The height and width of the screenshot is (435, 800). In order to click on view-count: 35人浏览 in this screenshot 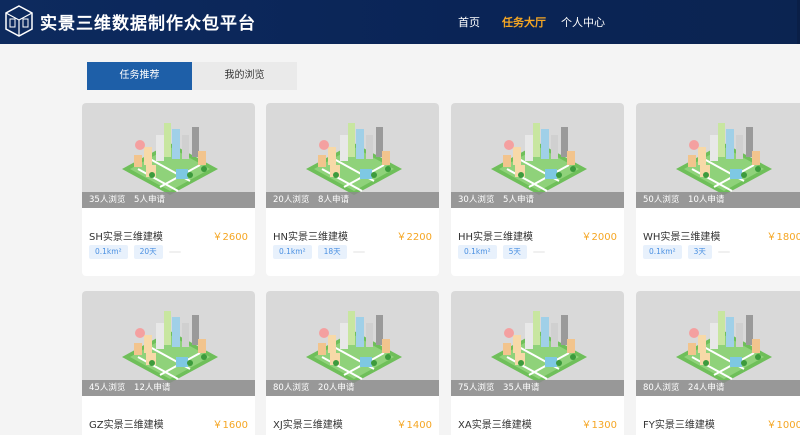, I will do `click(107, 200)`.